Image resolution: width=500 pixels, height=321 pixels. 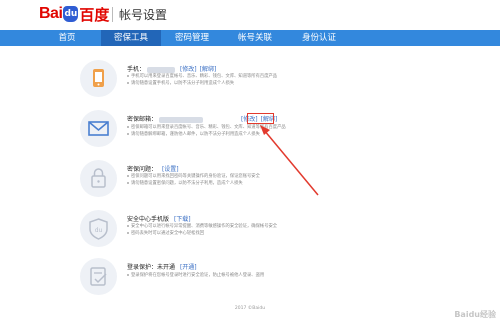 What do you see at coordinates (250, 308) in the screenshot?
I see `footer-copyright: 2017 ©Baidu` at bounding box center [250, 308].